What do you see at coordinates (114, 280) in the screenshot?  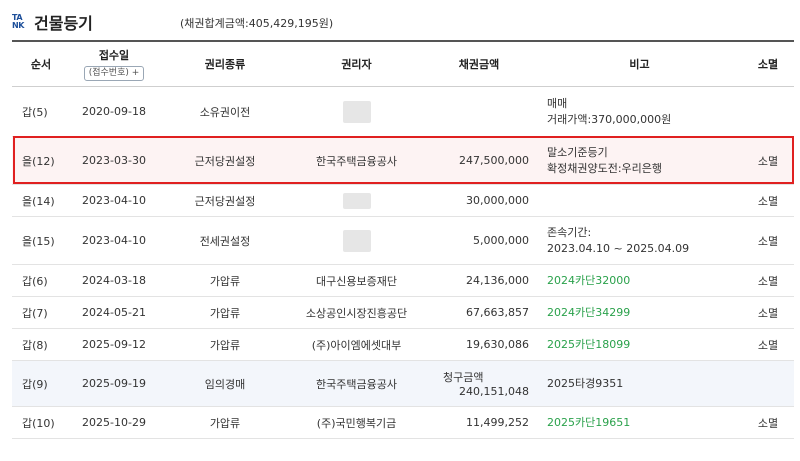 I see `row-date: 2024-03-18` at bounding box center [114, 280].